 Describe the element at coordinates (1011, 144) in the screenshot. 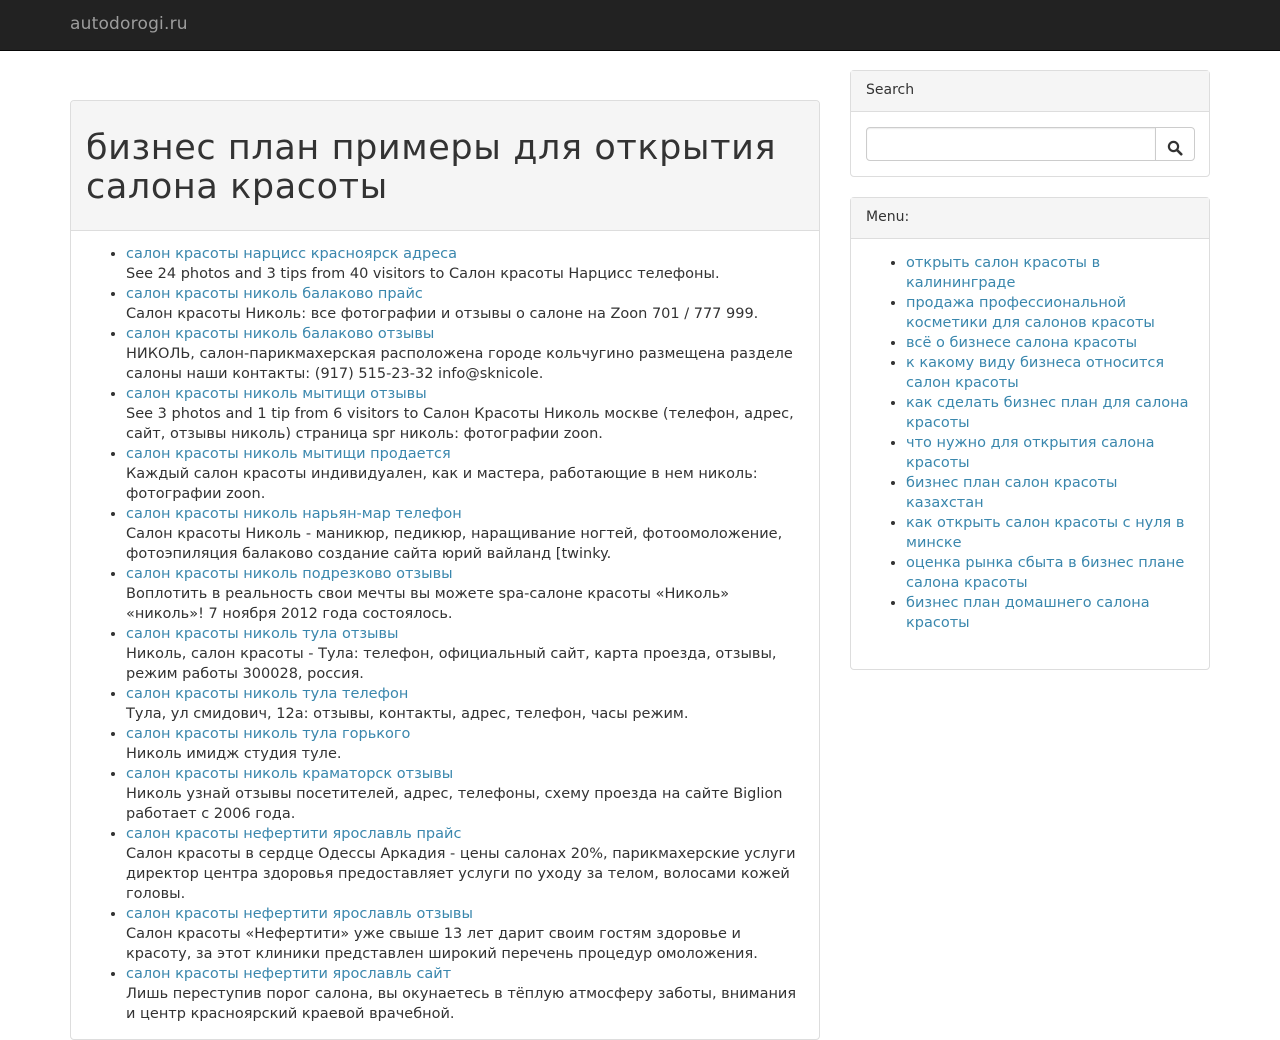

I see `search-input` at that location.